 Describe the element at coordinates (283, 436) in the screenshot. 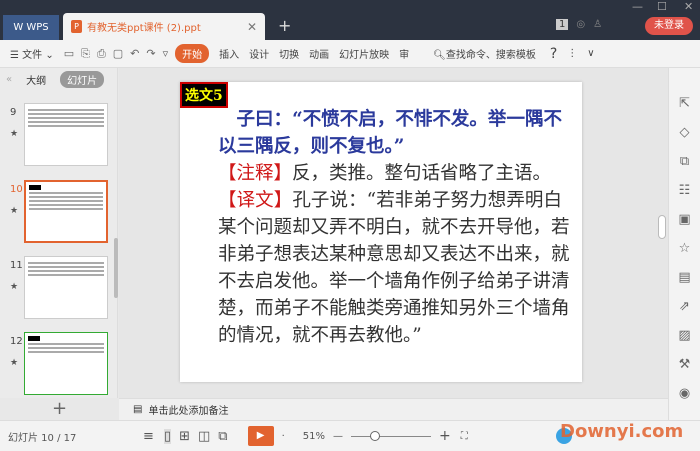

I see `play-options-icon: ·` at that location.